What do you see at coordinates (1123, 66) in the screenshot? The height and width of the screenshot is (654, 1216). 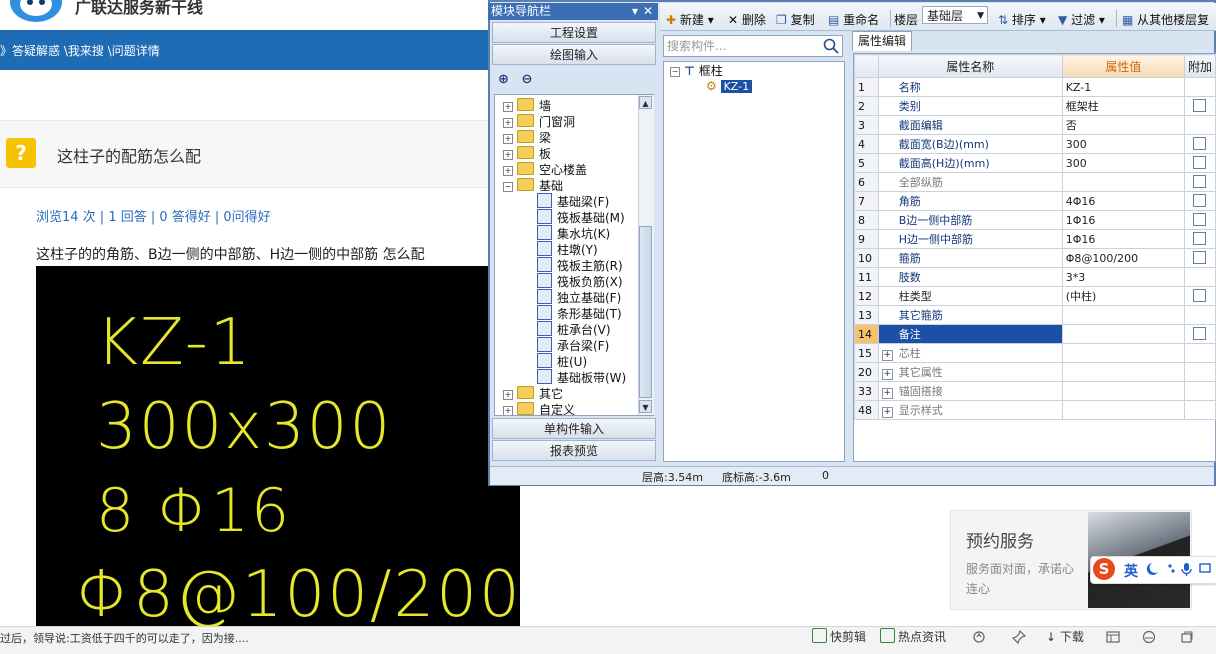 I see `header-property-value: 属性值` at bounding box center [1123, 66].